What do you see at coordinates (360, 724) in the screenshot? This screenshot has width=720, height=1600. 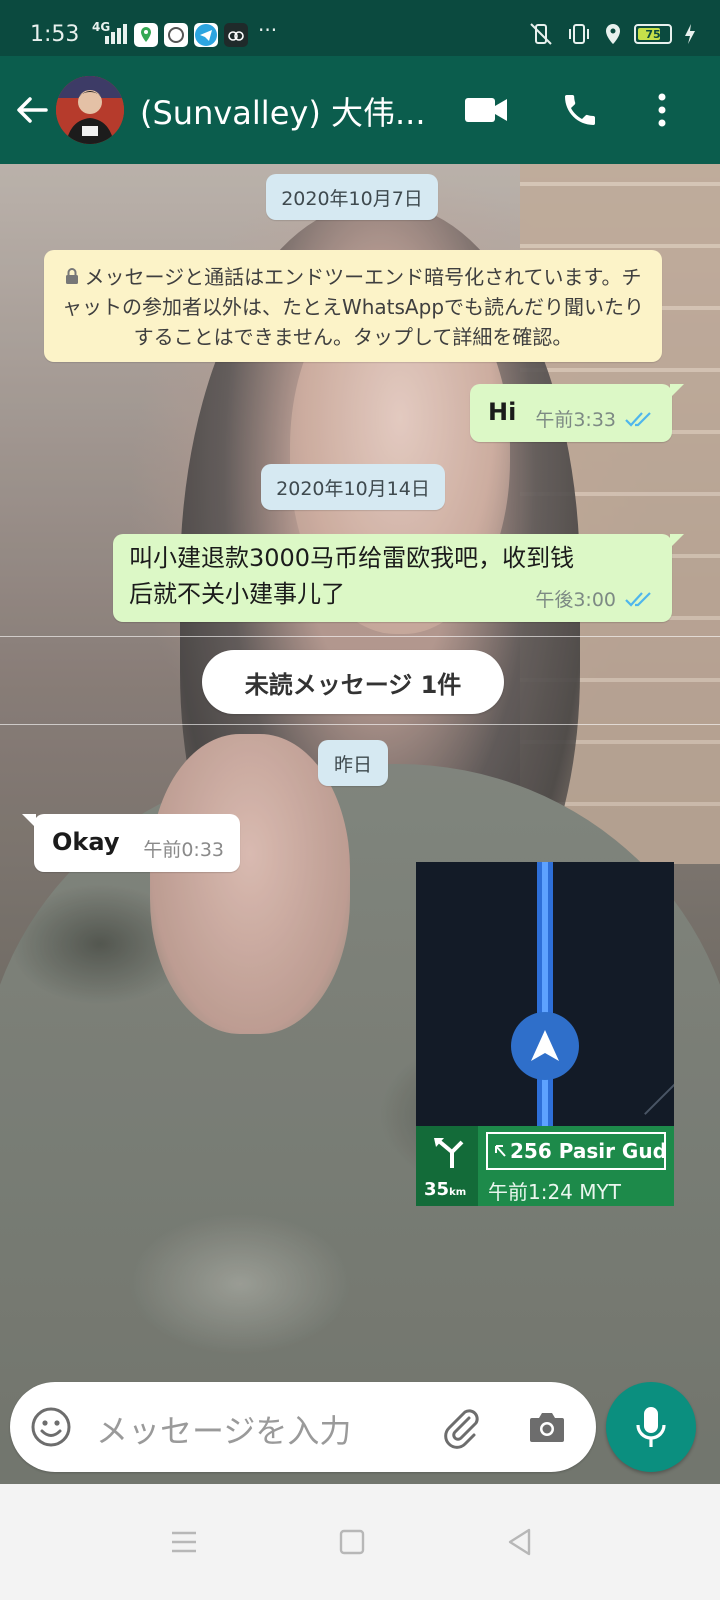 I see `unread-divider-bottom` at bounding box center [360, 724].